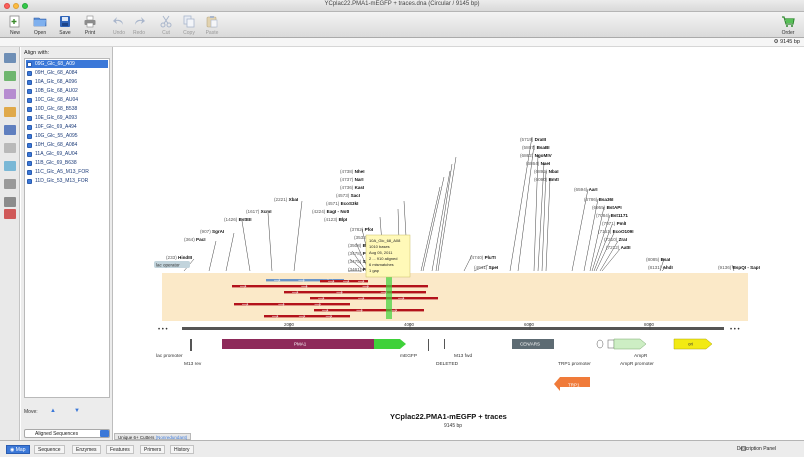 The width and height of the screenshot is (804, 457). I want to click on megfp-feature, so click(390, 344).